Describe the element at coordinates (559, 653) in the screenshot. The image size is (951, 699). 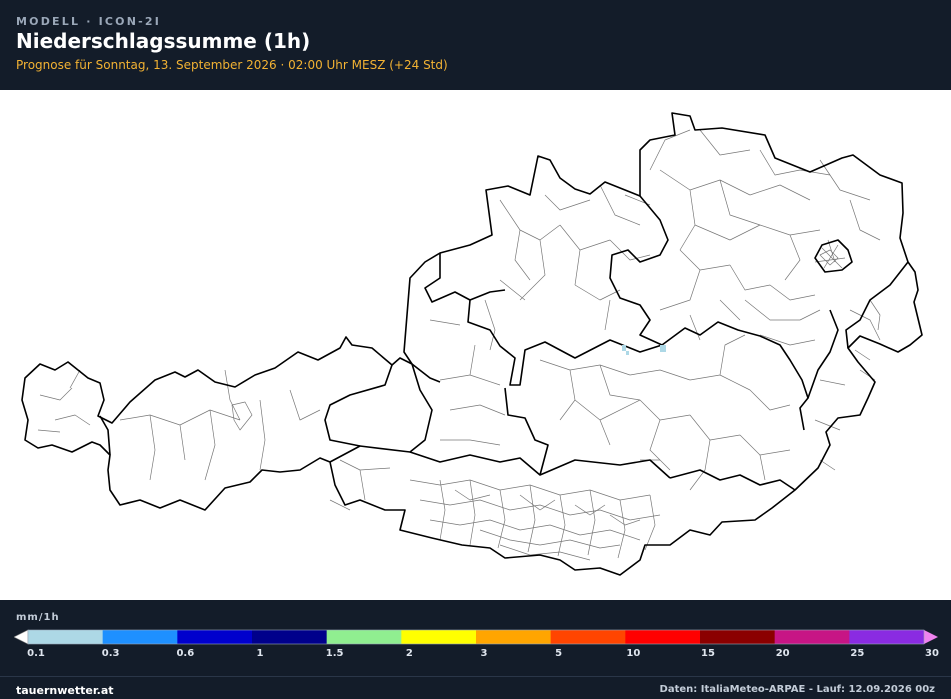
I see `colorbar-tick-label: 5` at that location.